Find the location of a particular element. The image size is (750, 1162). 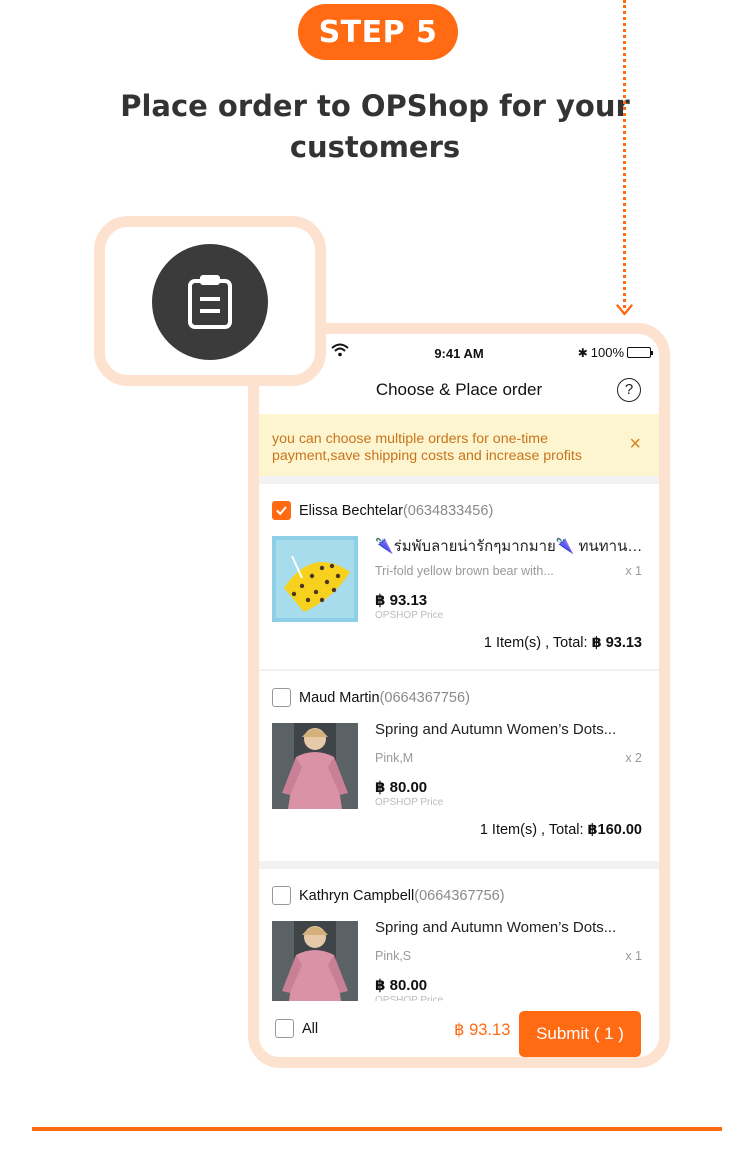

order-total-value: ฿ 93.13 is located at coordinates (616, 643).